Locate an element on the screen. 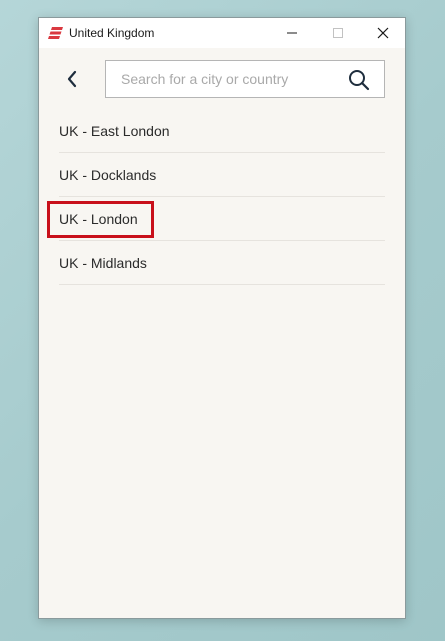 This screenshot has height=641, width=445. window-title: United Kingdom is located at coordinates (112, 33).